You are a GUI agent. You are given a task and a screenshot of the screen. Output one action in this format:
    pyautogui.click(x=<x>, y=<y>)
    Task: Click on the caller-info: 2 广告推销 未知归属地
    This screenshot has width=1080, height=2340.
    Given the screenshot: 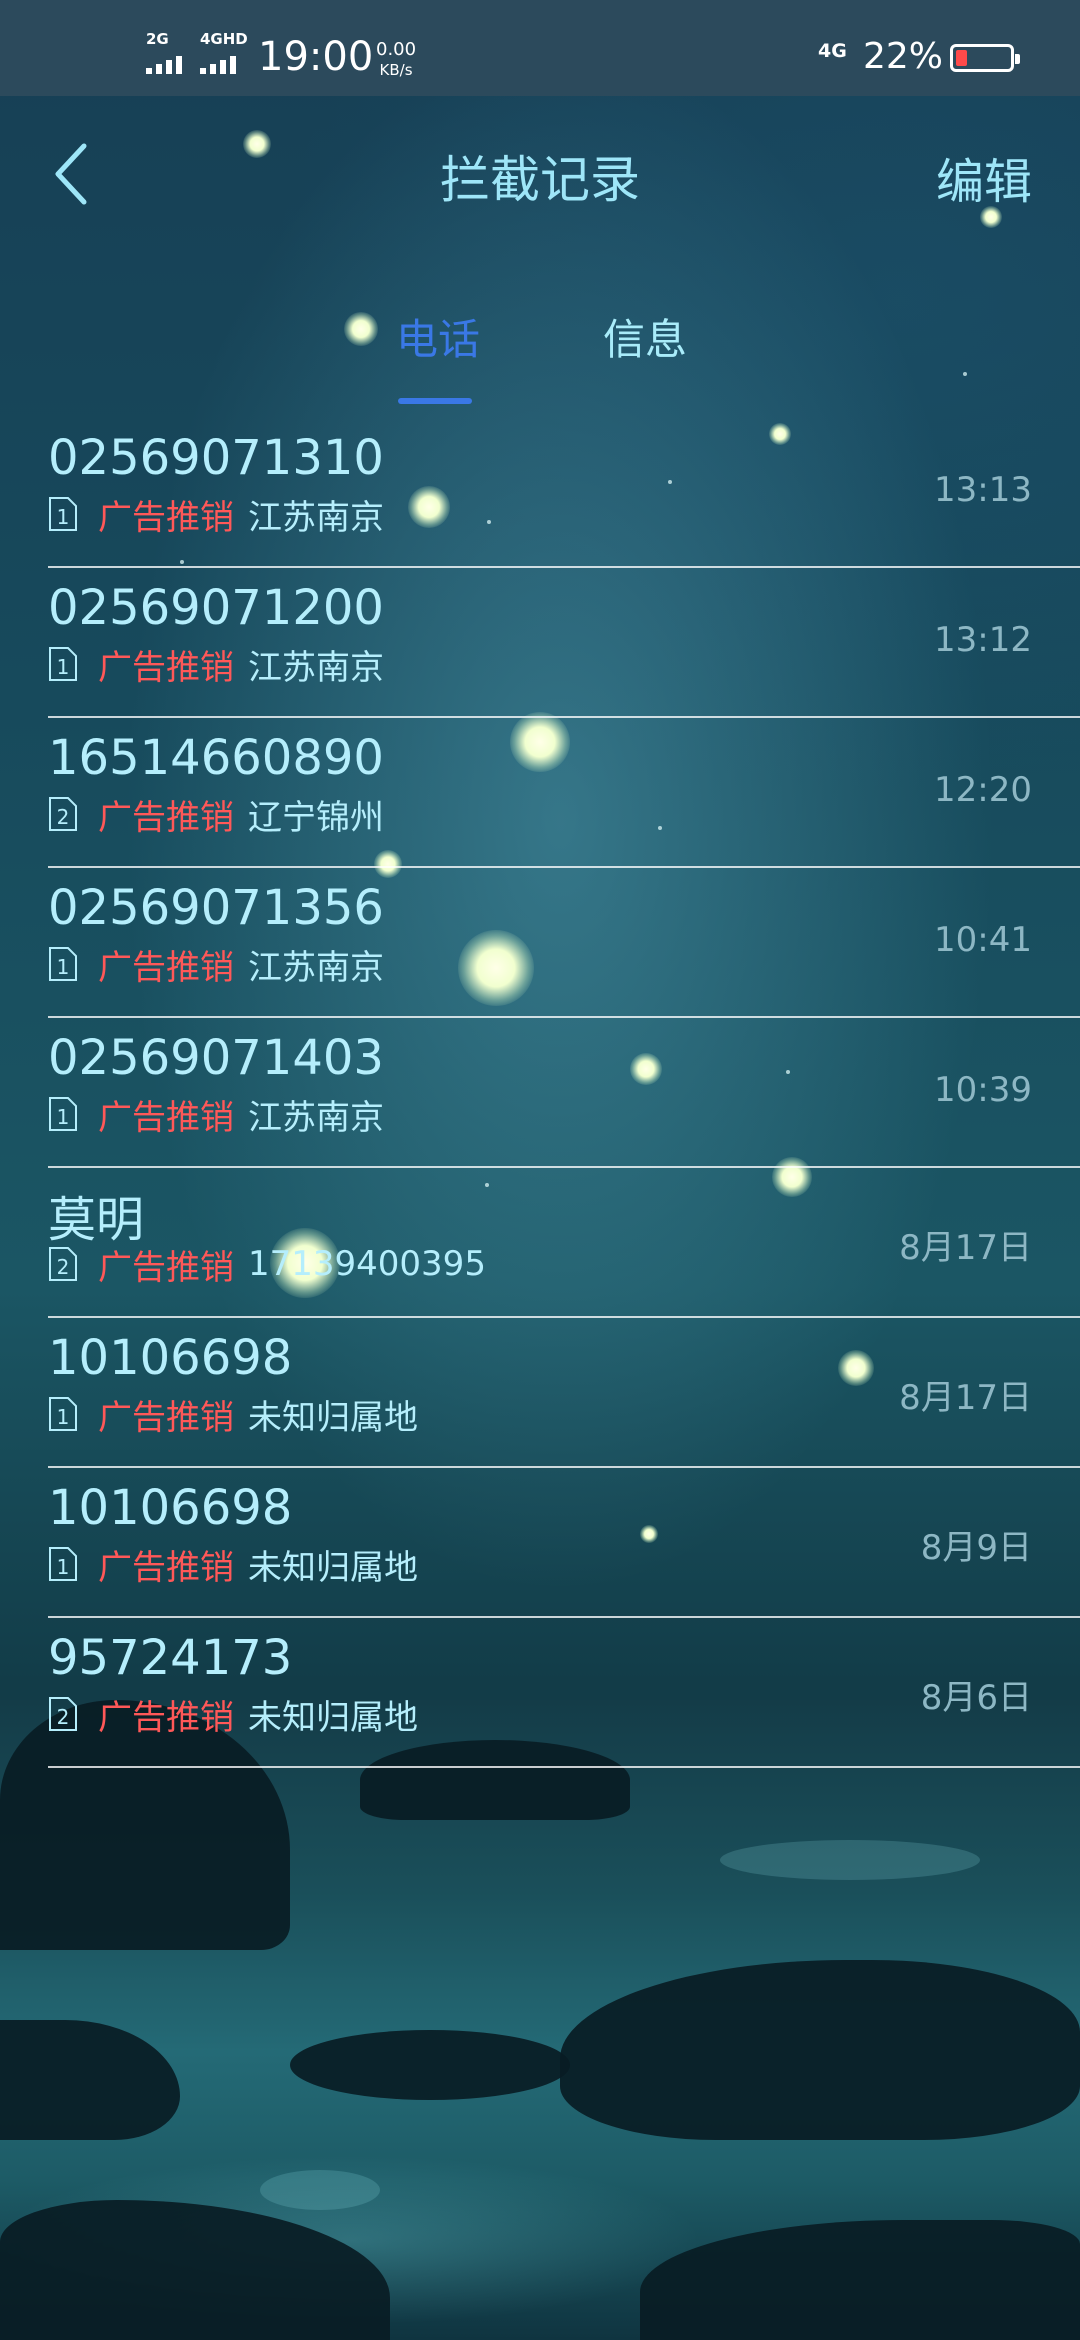 What is the action you would take?
    pyautogui.click(x=233, y=1715)
    